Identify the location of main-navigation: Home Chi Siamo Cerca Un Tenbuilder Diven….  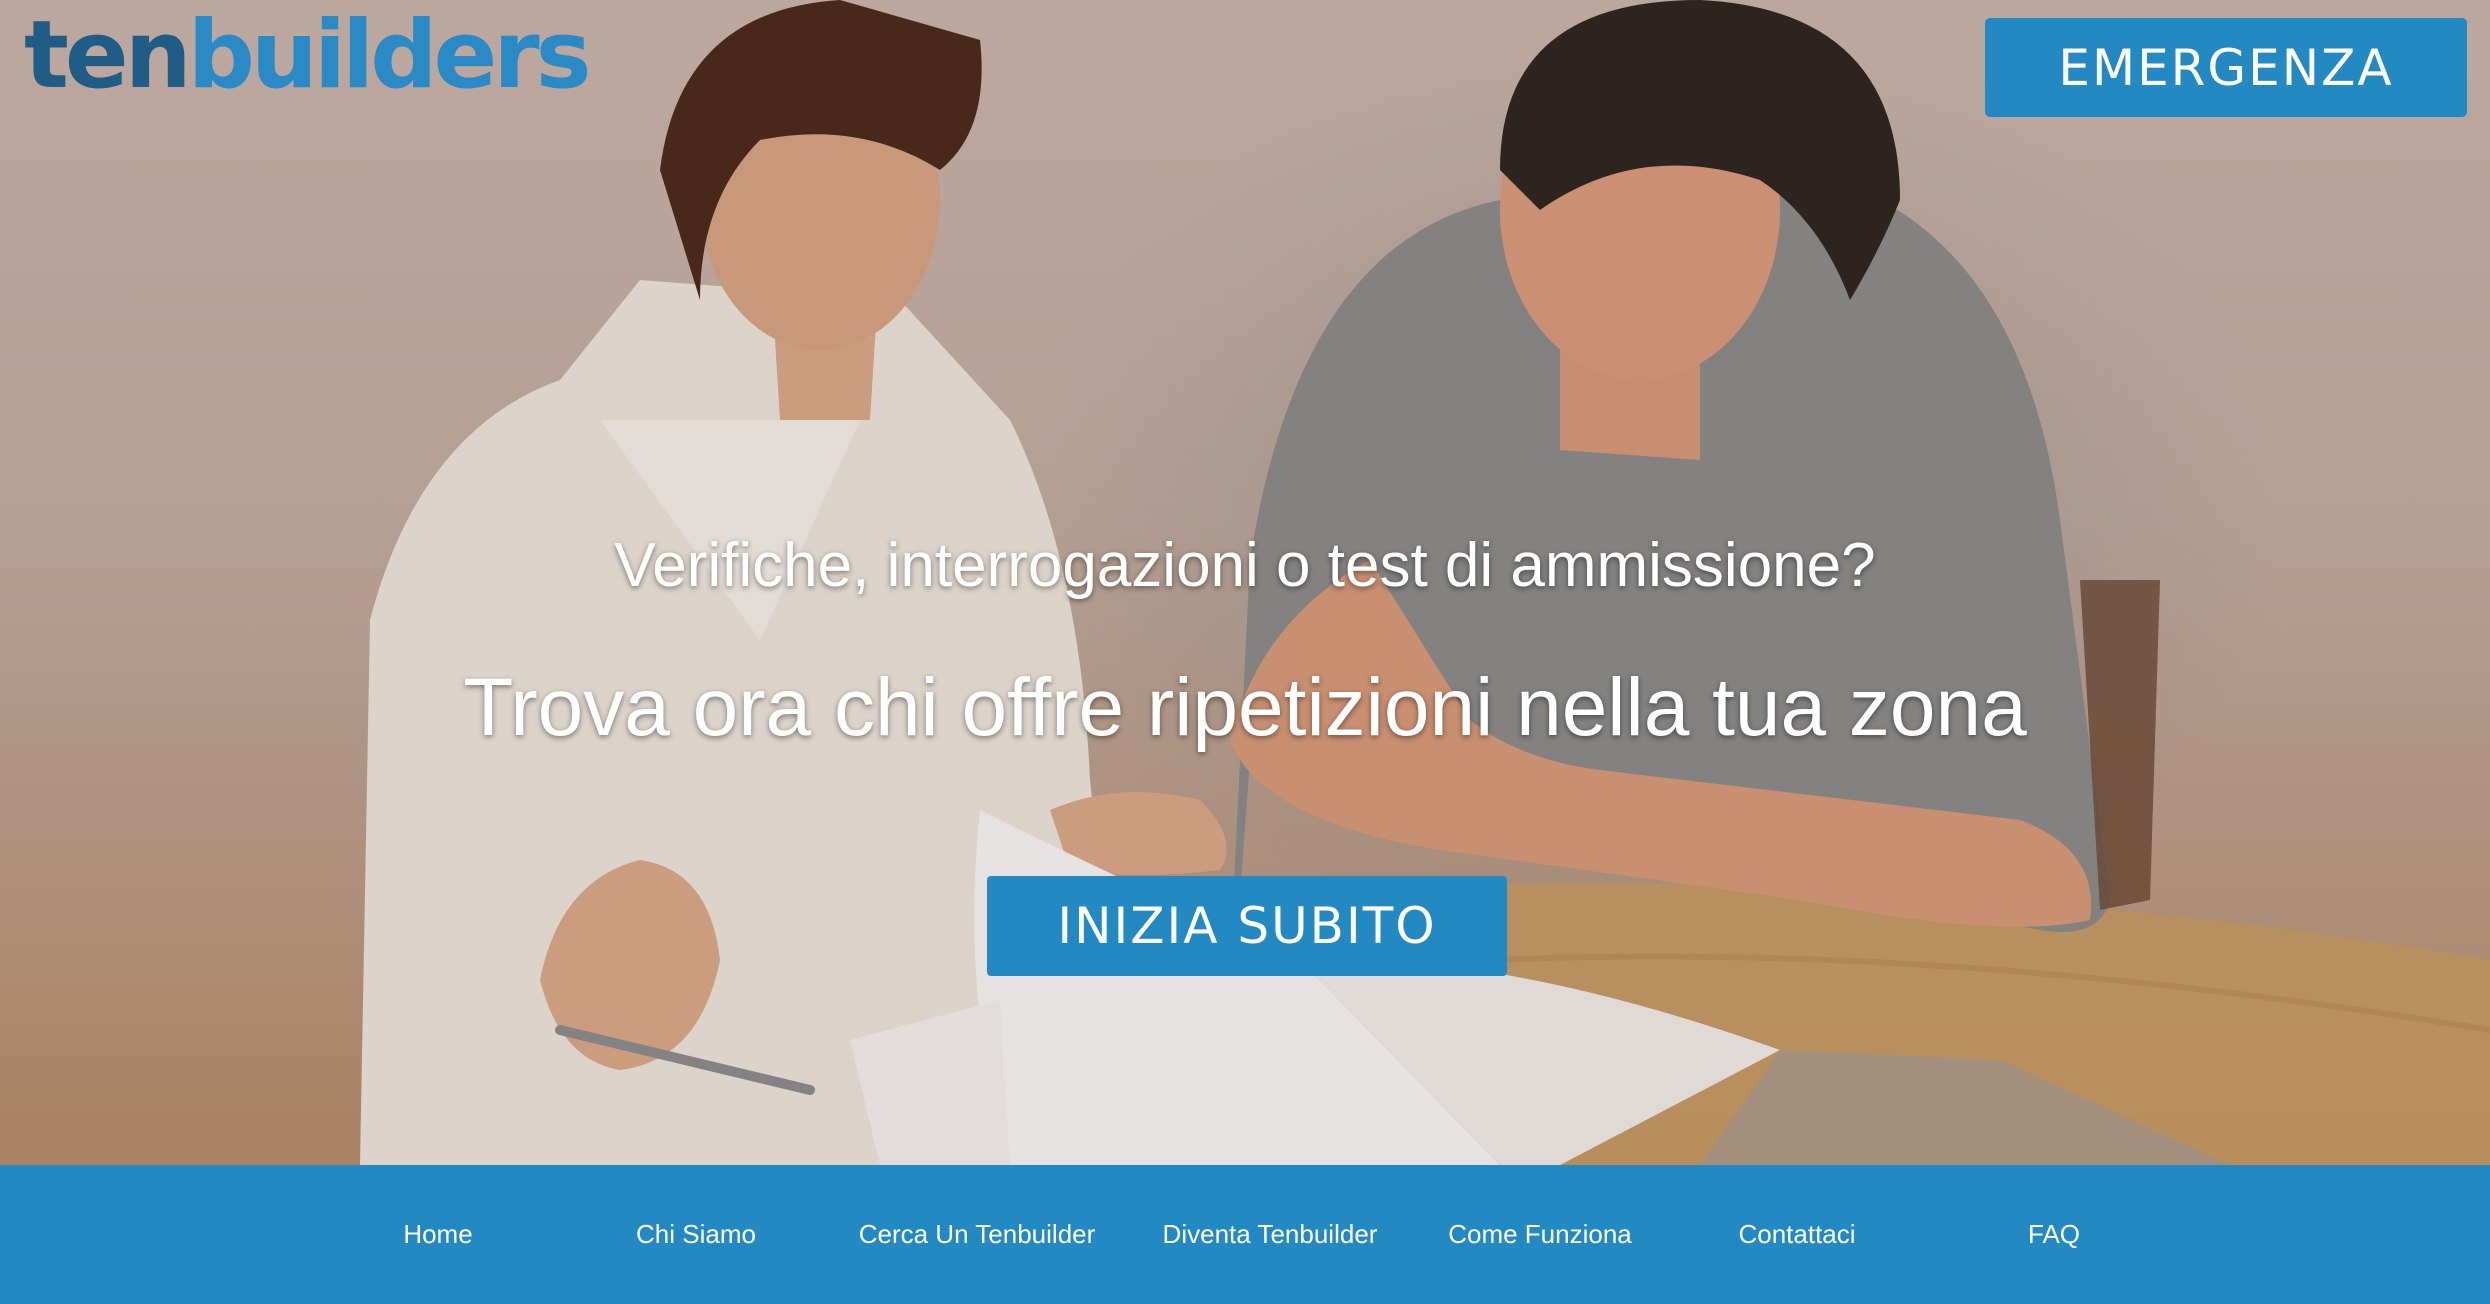
(1245, 1234).